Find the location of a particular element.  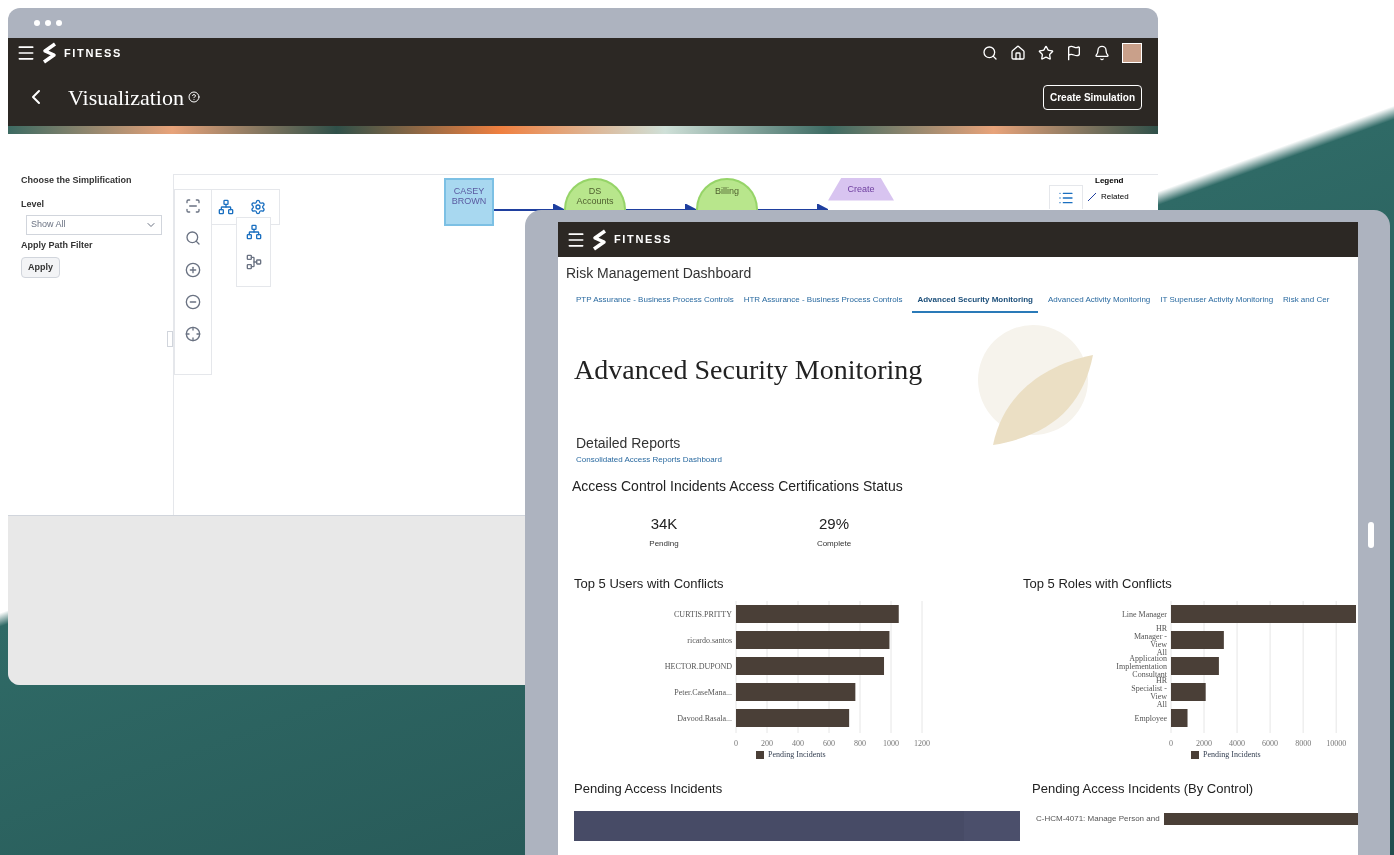

help-icon is located at coordinates (194, 97).